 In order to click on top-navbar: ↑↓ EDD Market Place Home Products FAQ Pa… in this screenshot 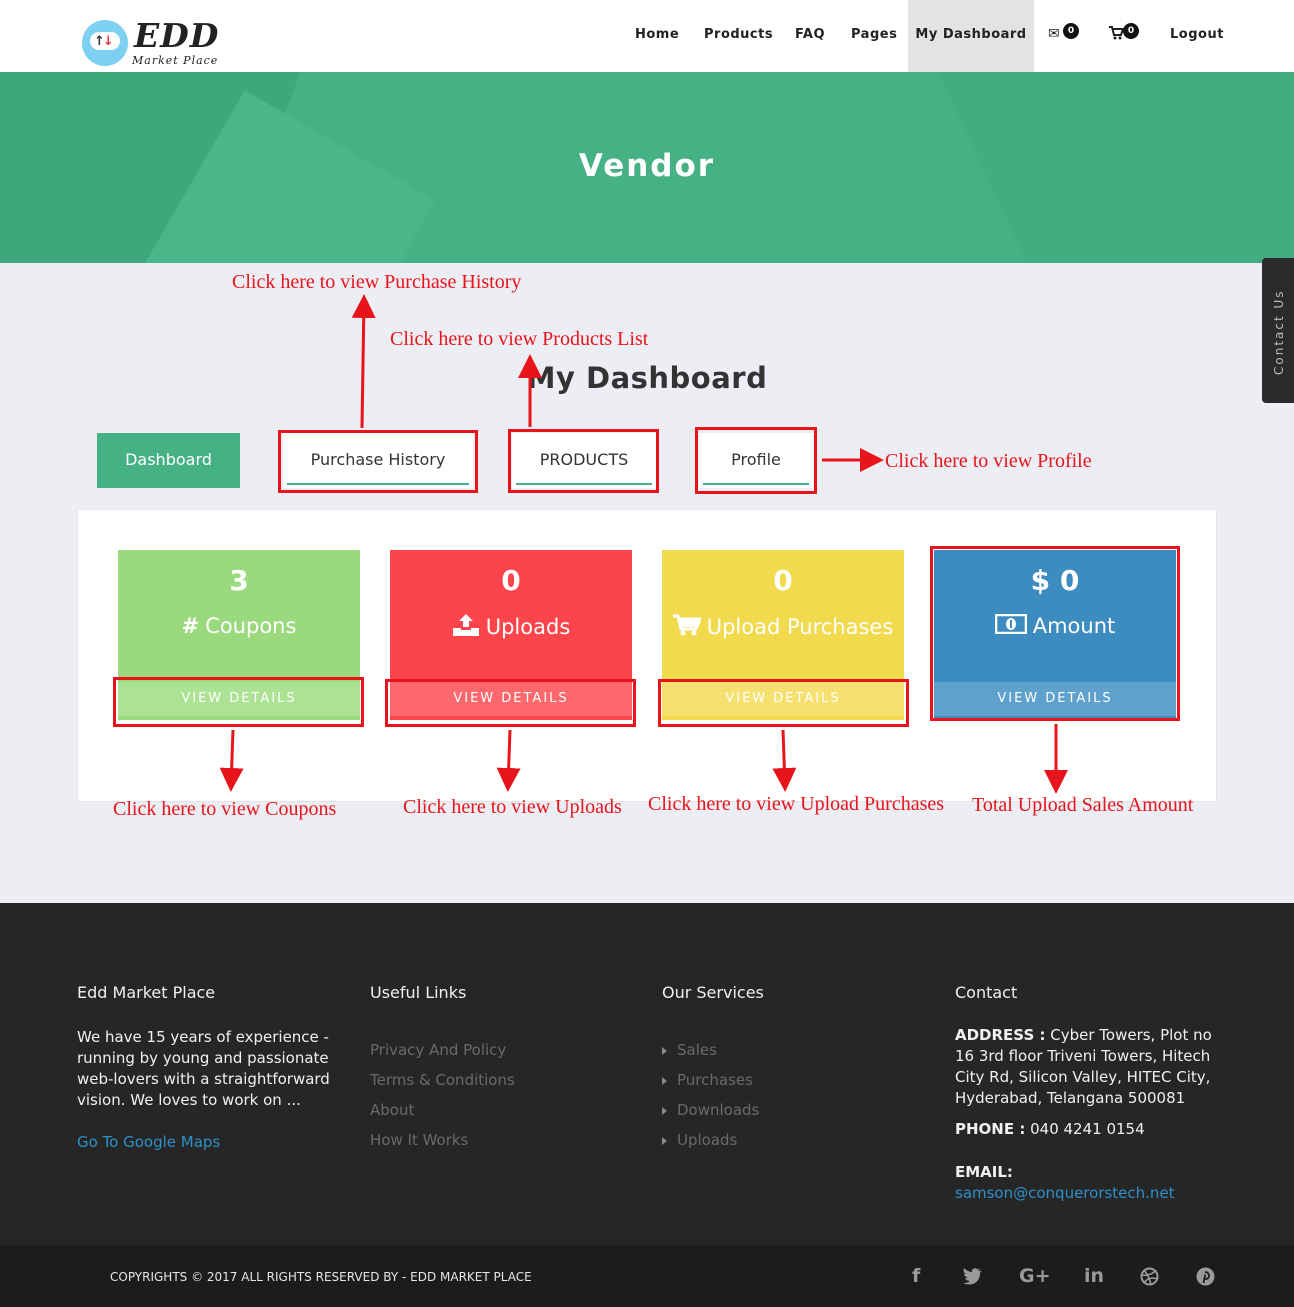, I will do `click(647, 36)`.